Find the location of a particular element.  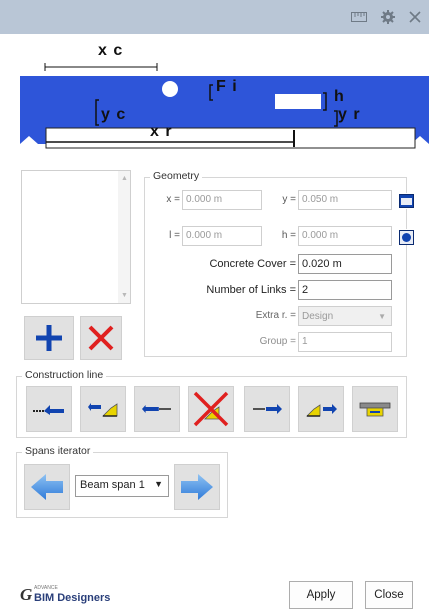

x-field is located at coordinates (222, 200).